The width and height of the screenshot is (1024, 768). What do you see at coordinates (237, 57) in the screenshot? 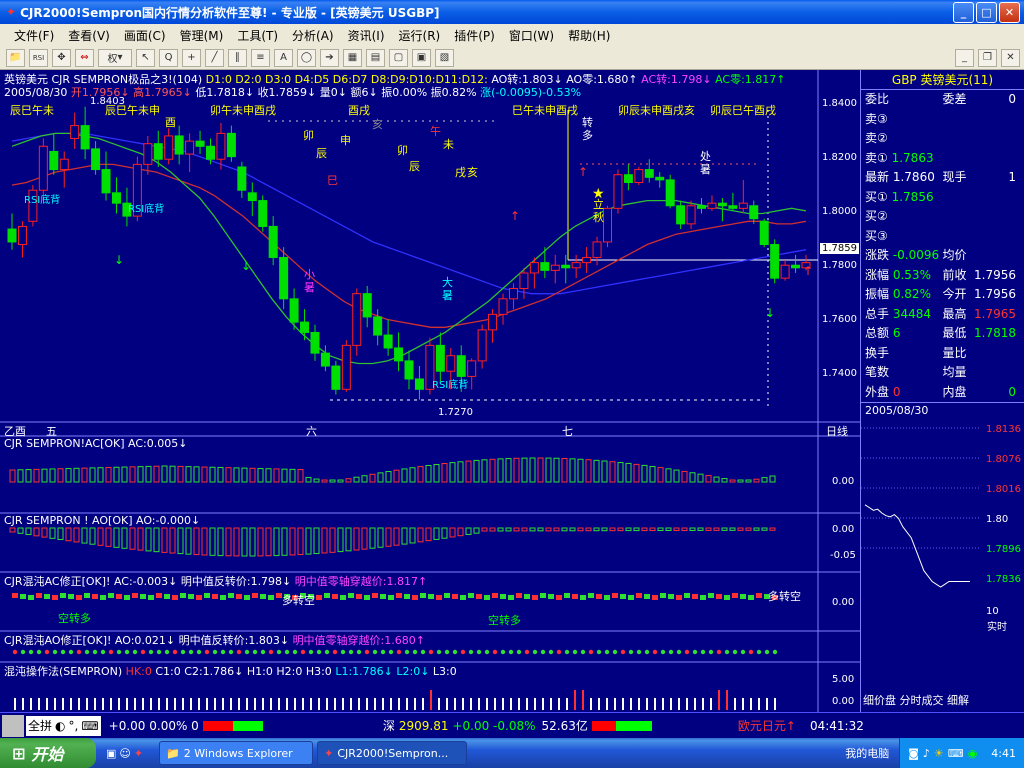
I see `parallel-tool-icon: ∥` at bounding box center [237, 57].